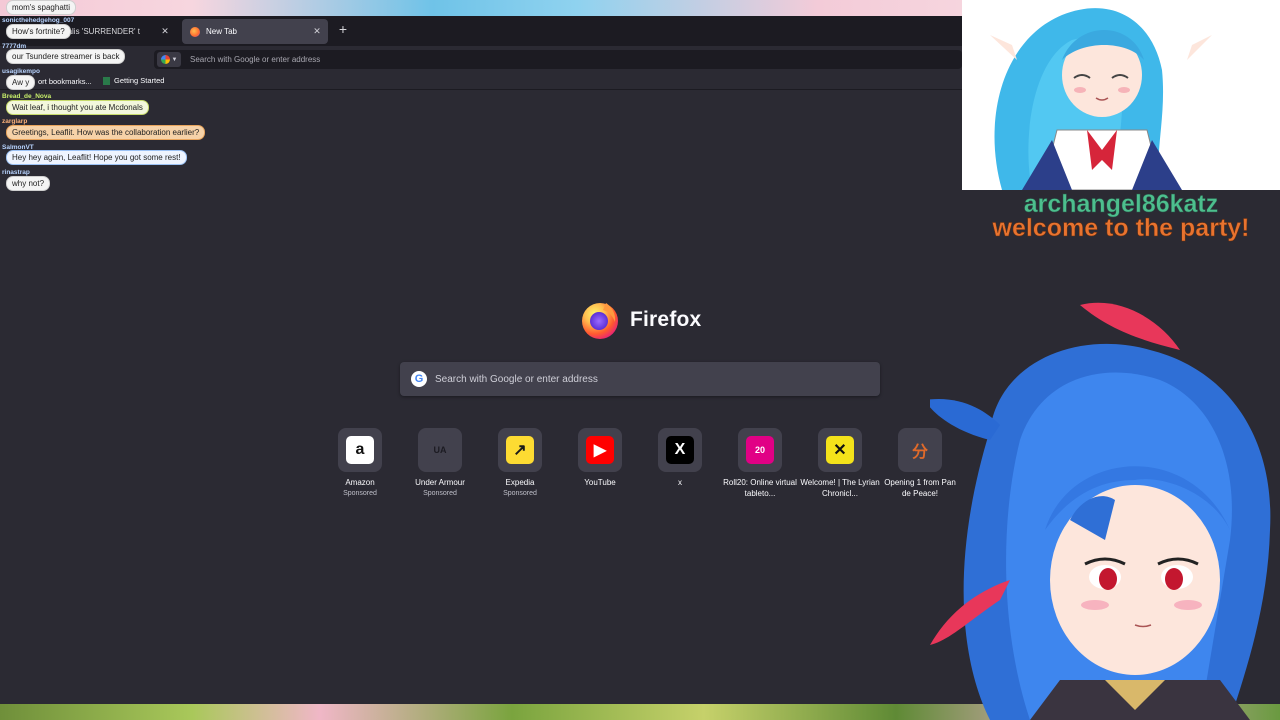  I want to click on lyrian-icon: ✕, so click(840, 450).